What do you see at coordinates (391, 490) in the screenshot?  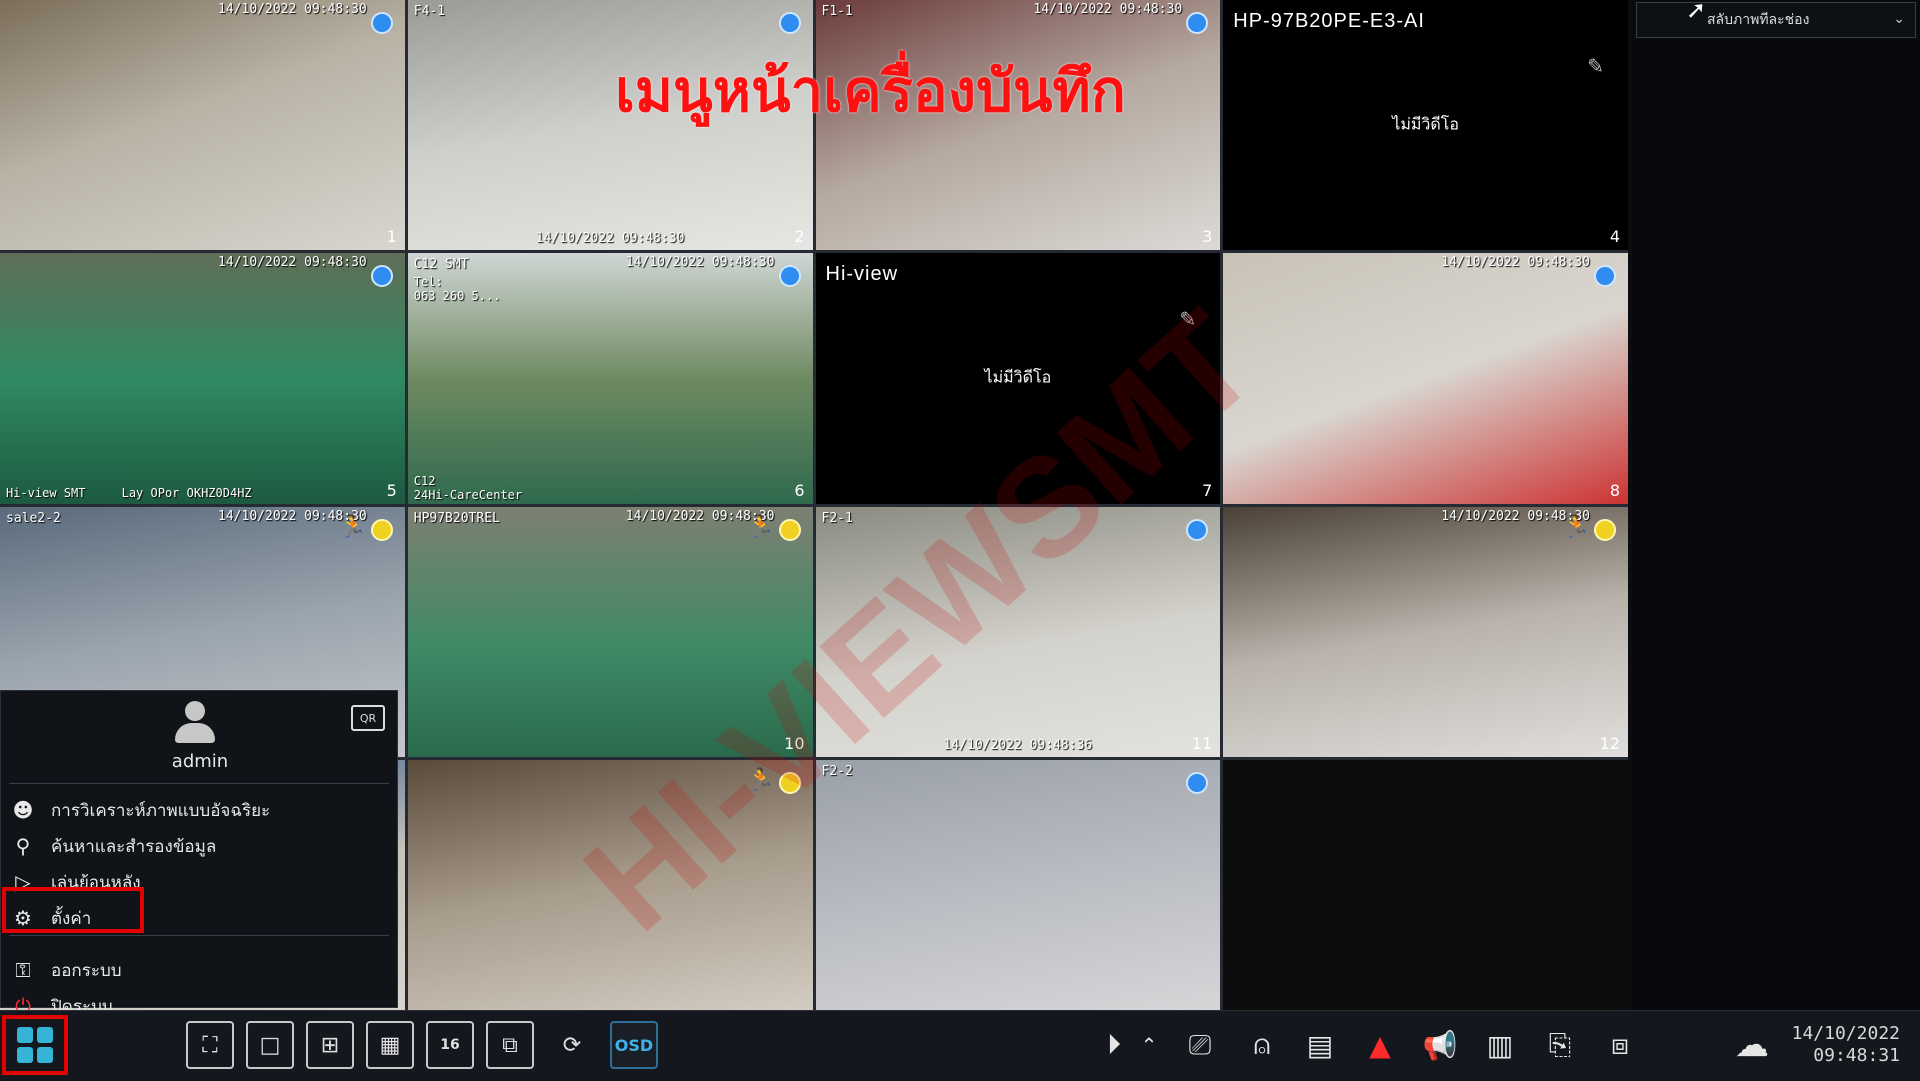 I see `channel-number: 5` at bounding box center [391, 490].